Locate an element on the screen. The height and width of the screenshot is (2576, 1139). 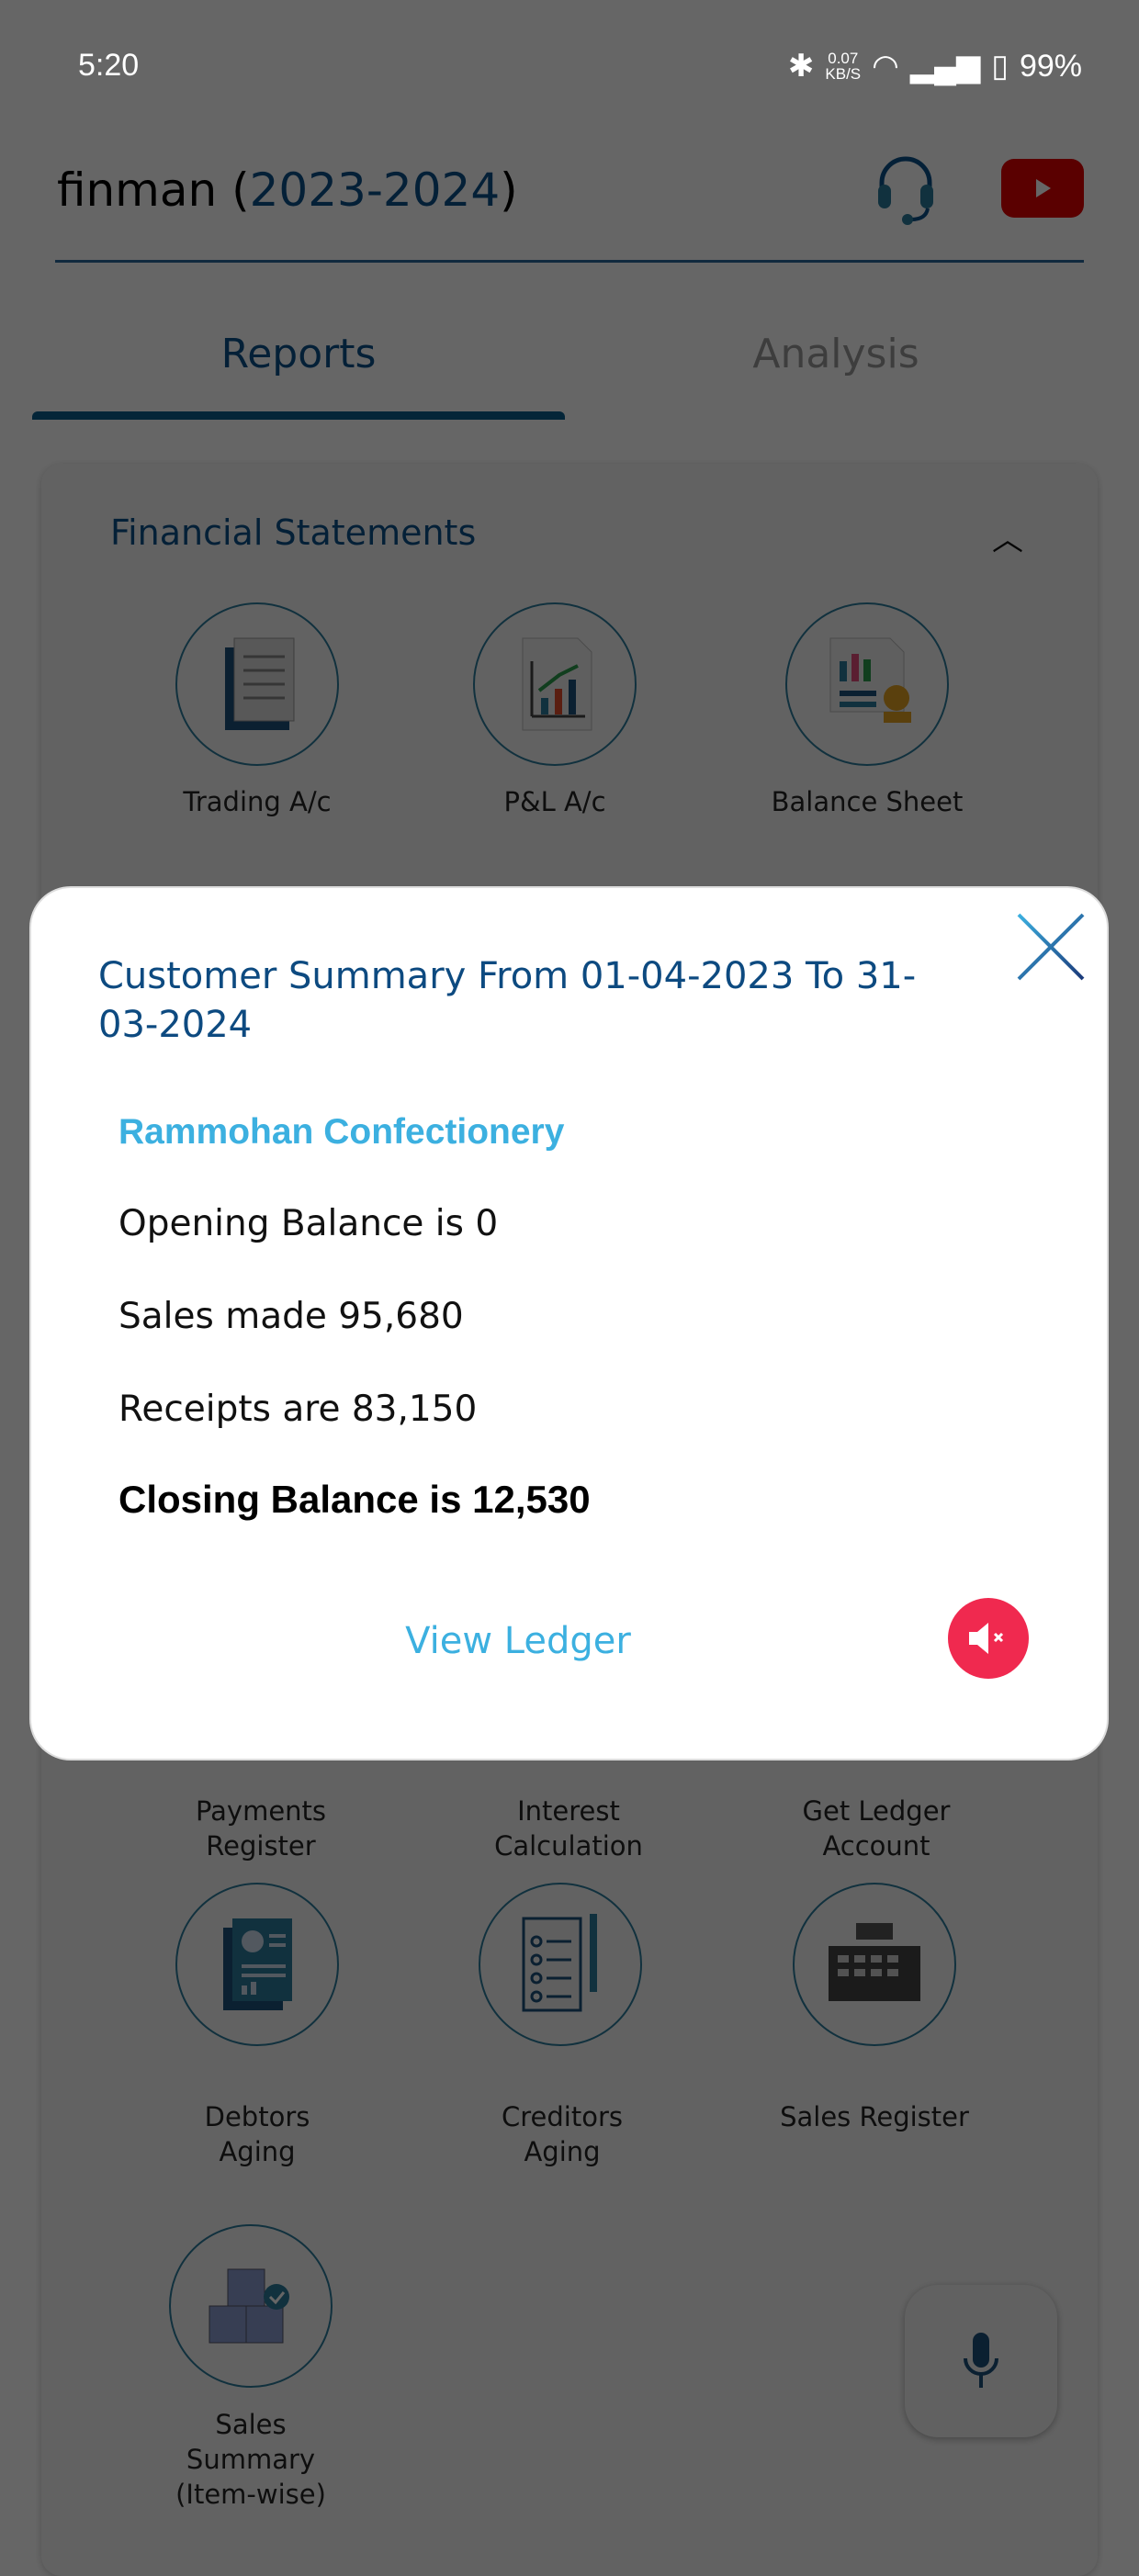
financial-year: 2023-2024 is located at coordinates (376, 190).